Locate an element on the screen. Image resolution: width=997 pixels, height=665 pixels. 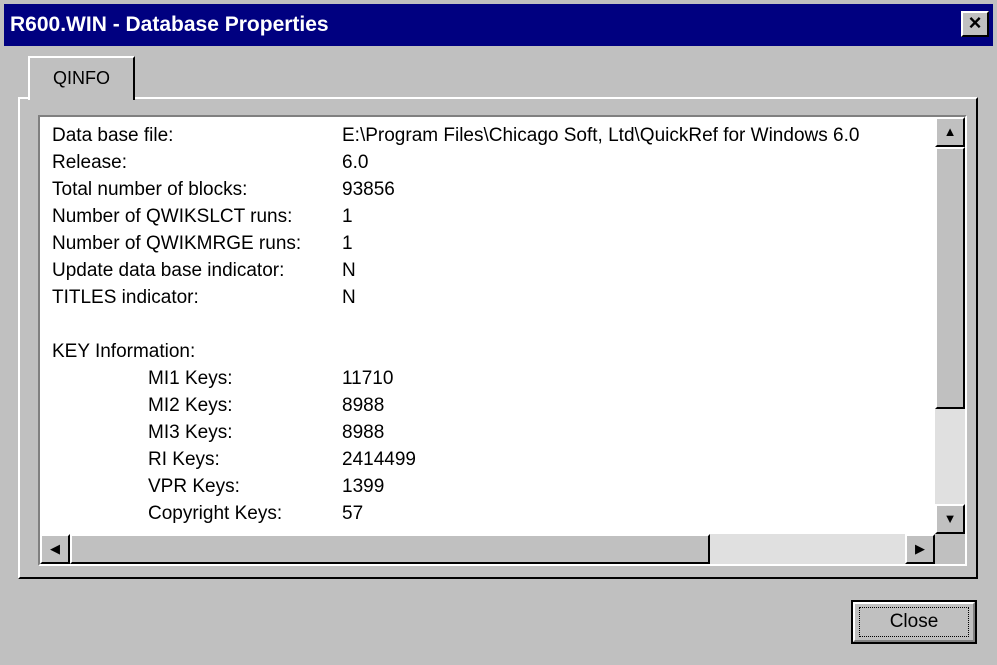
close-button: Close is located at coordinates (914, 622).